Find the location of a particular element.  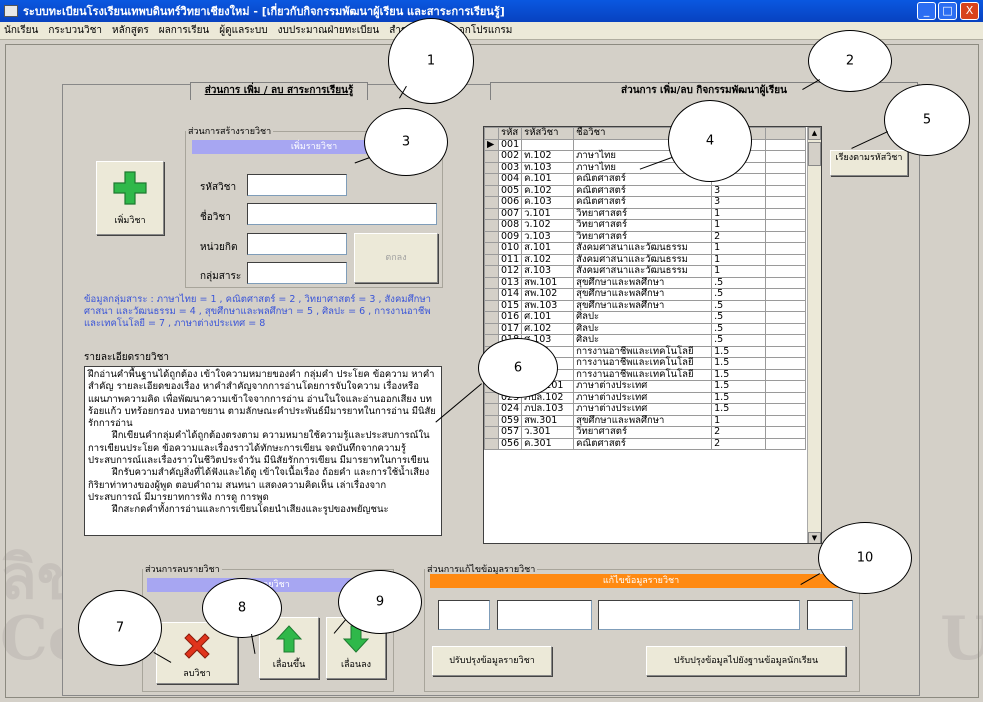

add-subject-button: เพิ่มวิชา is located at coordinates (130, 198).